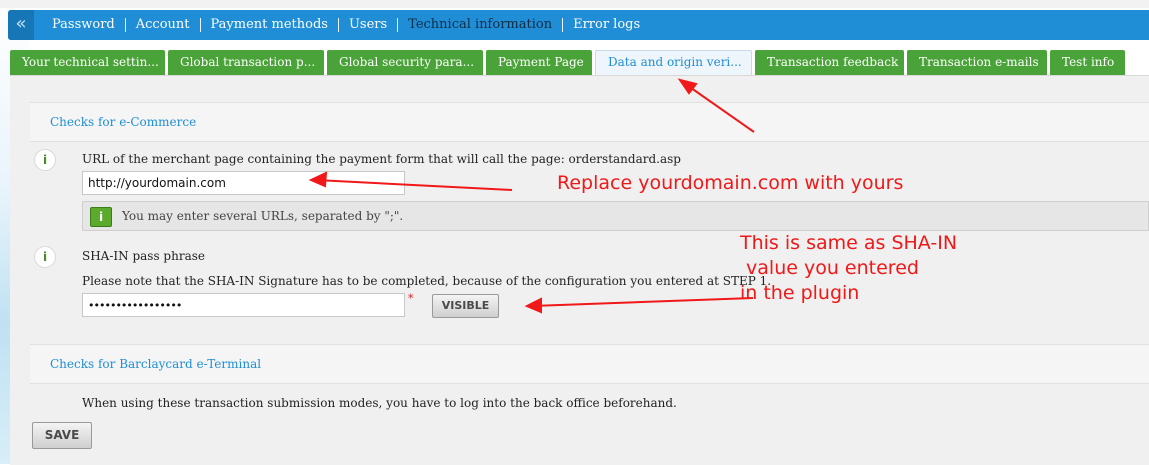 The image size is (1149, 465). I want to click on arrow-to-tab, so click(719, 107).